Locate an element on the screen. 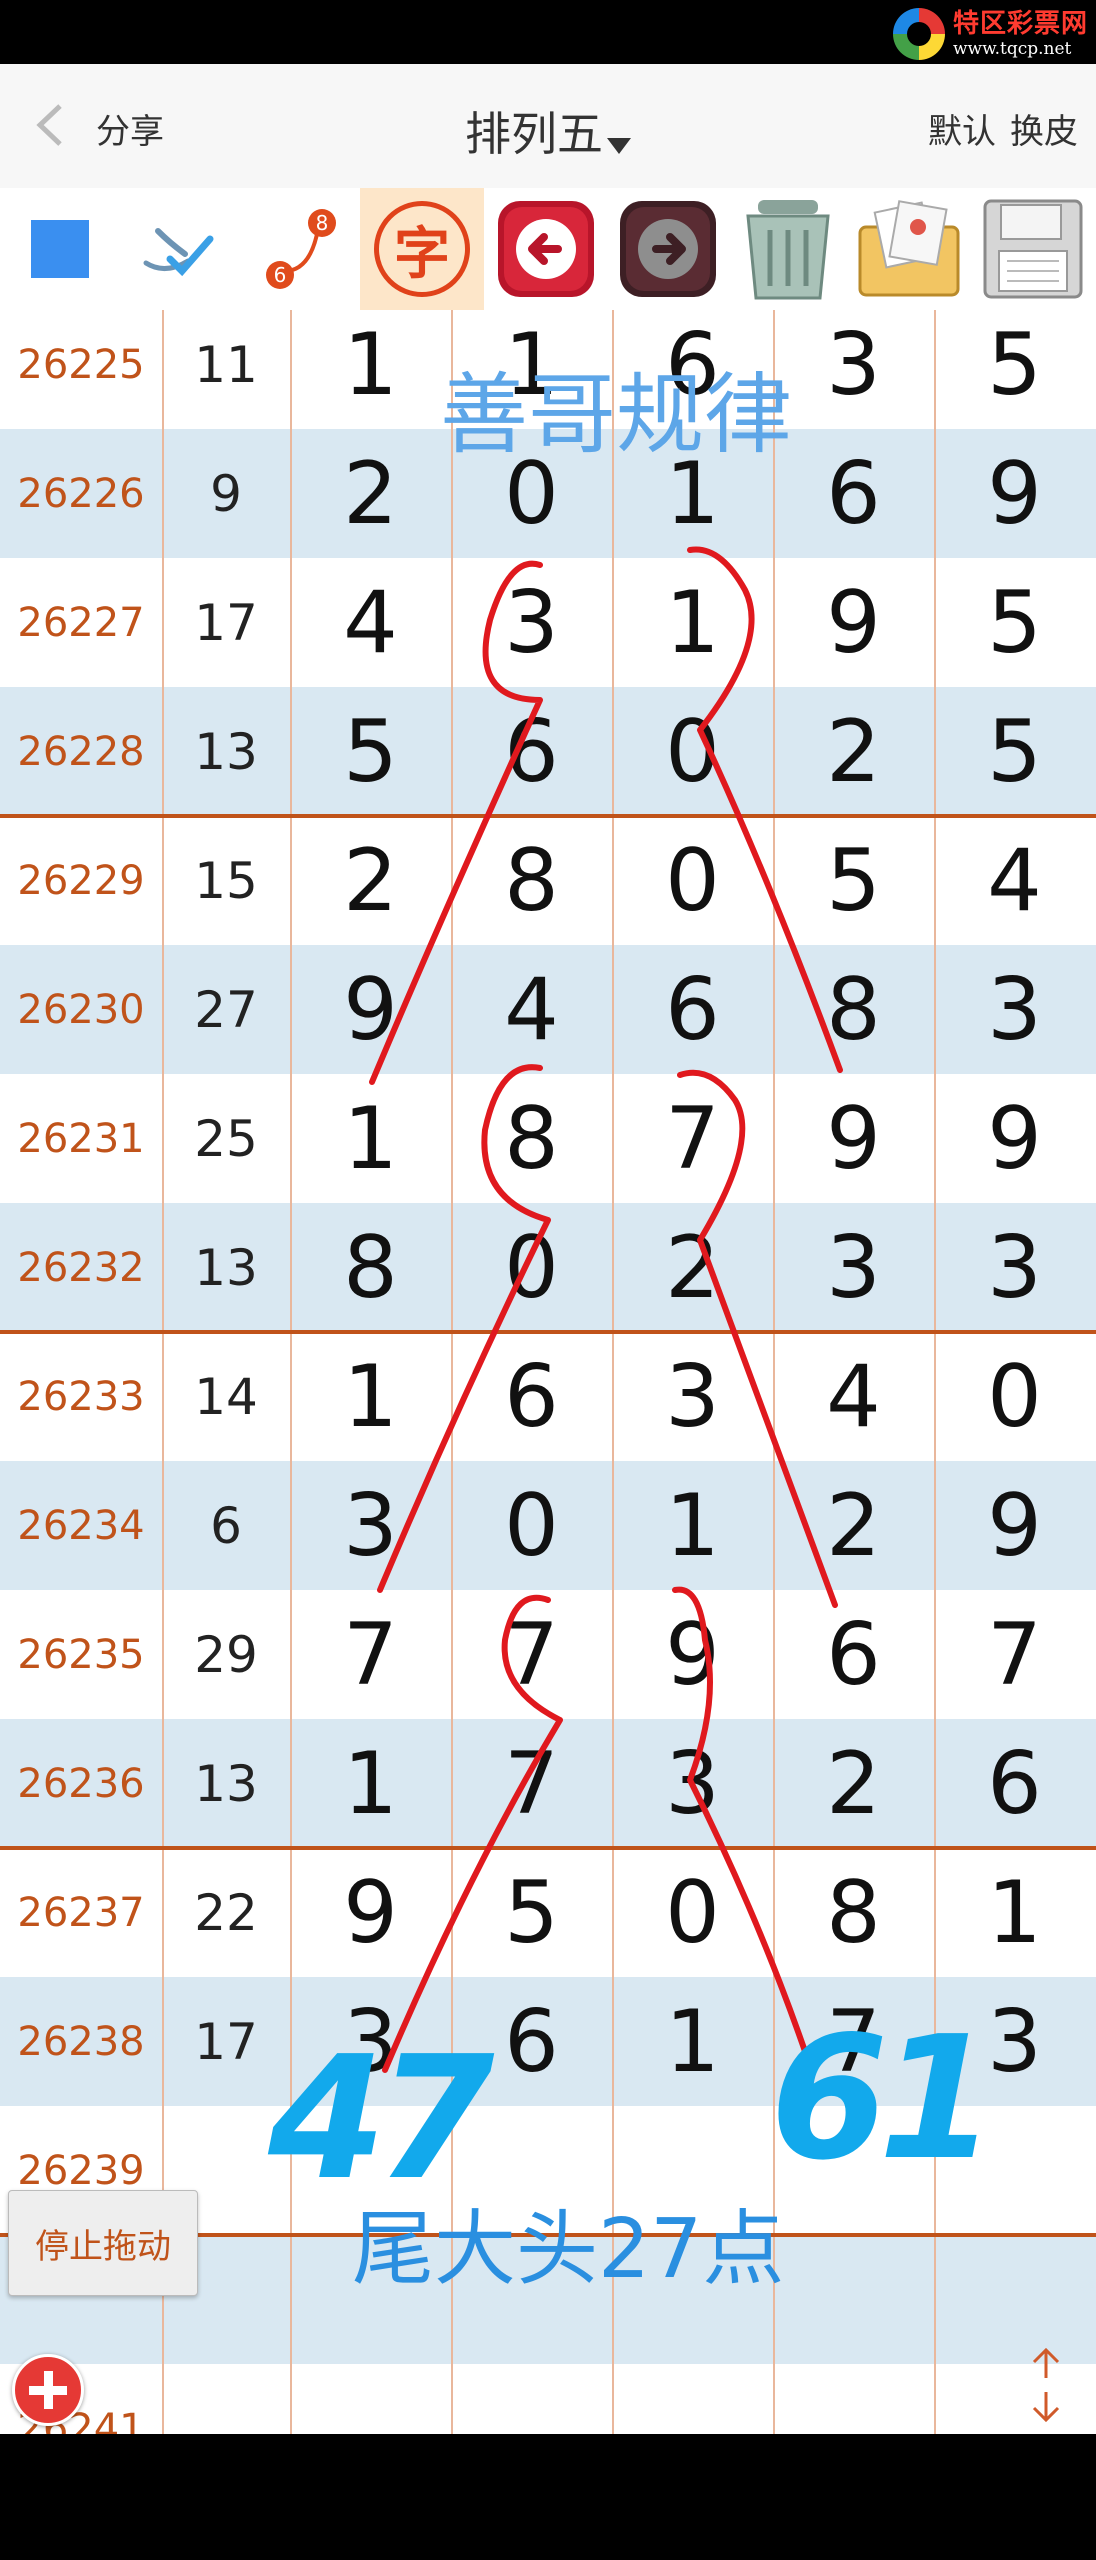  table-row: 26232 13 8 0 2 3 3 is located at coordinates (548, 1267).